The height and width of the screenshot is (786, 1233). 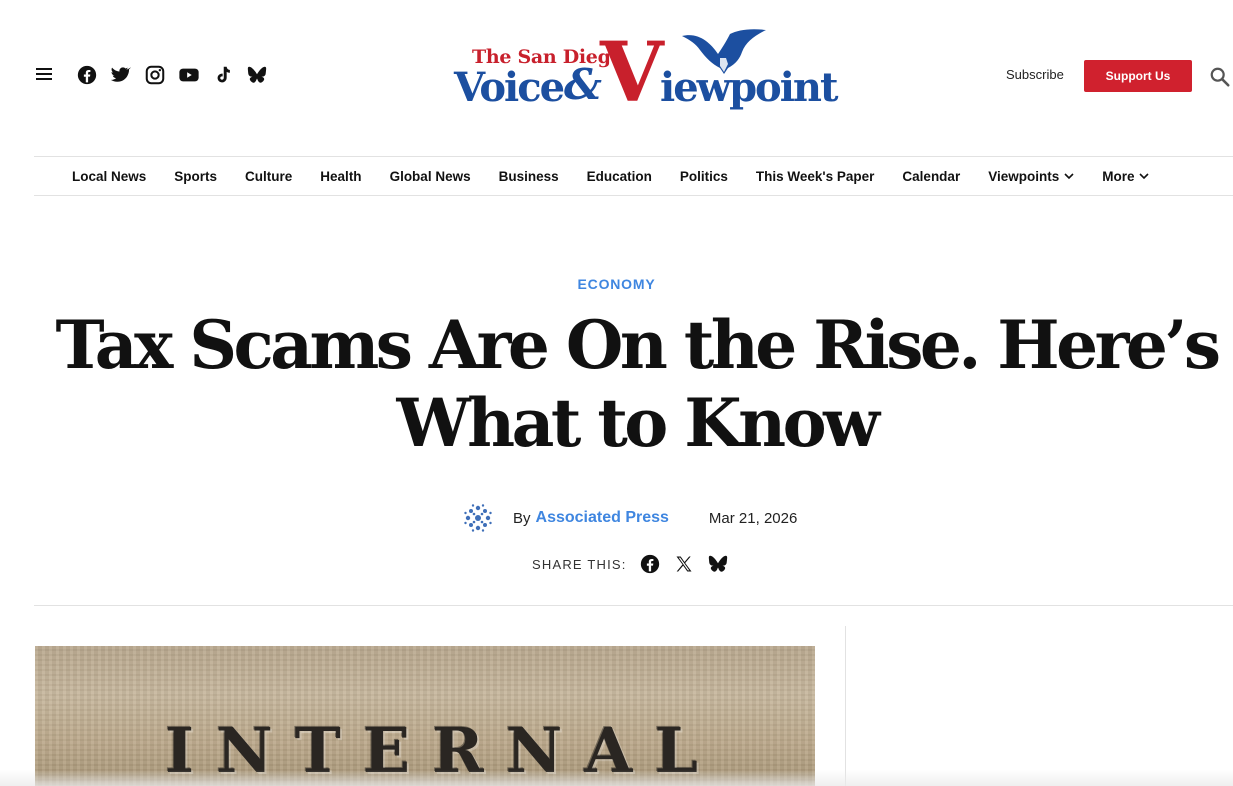 What do you see at coordinates (478, 518) in the screenshot?
I see `author-avatar-icon` at bounding box center [478, 518].